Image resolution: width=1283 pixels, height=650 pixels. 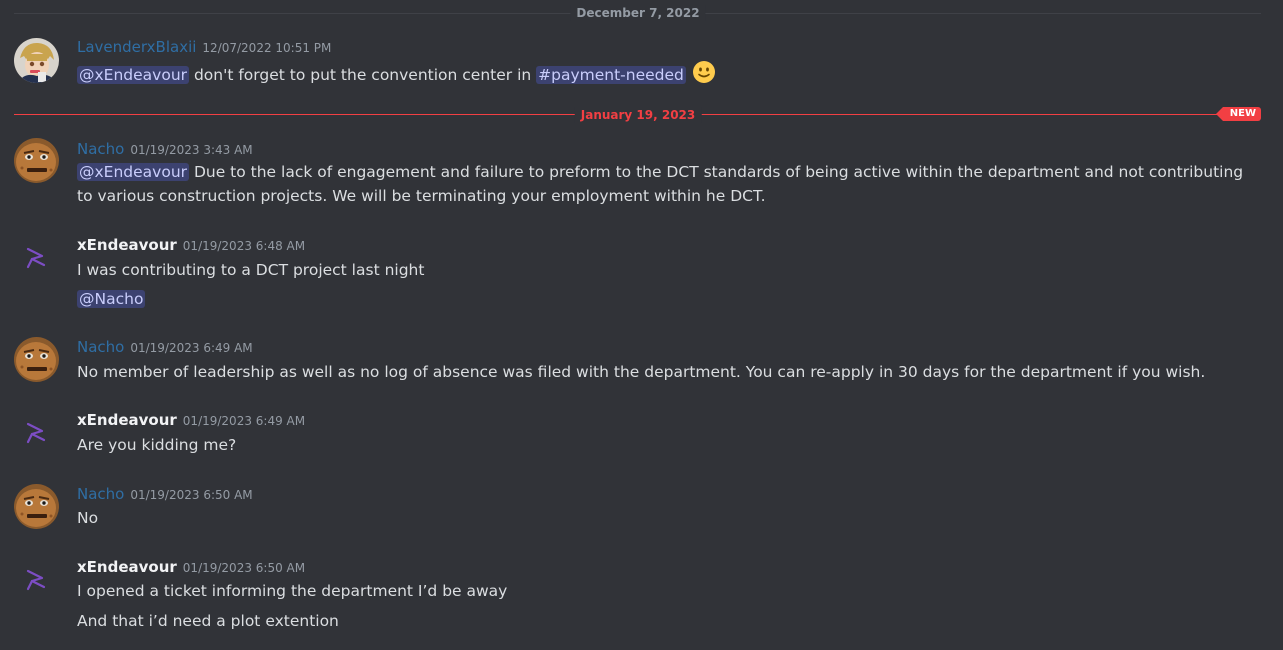 What do you see at coordinates (266, 48) in the screenshot?
I see `timestamp: 12/07/2022 10:51 PM` at bounding box center [266, 48].